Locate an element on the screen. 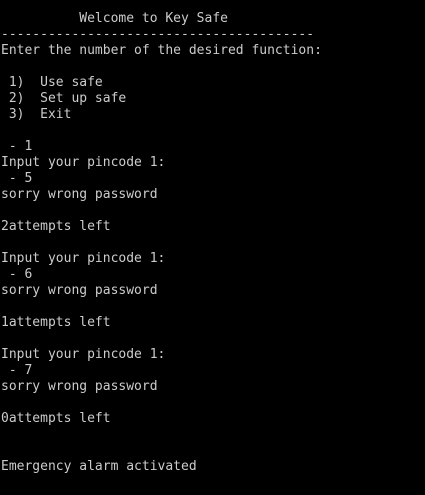 This screenshot has height=495, width=425. title-line: Welcome to Key Safe is located at coordinates (114, 18).